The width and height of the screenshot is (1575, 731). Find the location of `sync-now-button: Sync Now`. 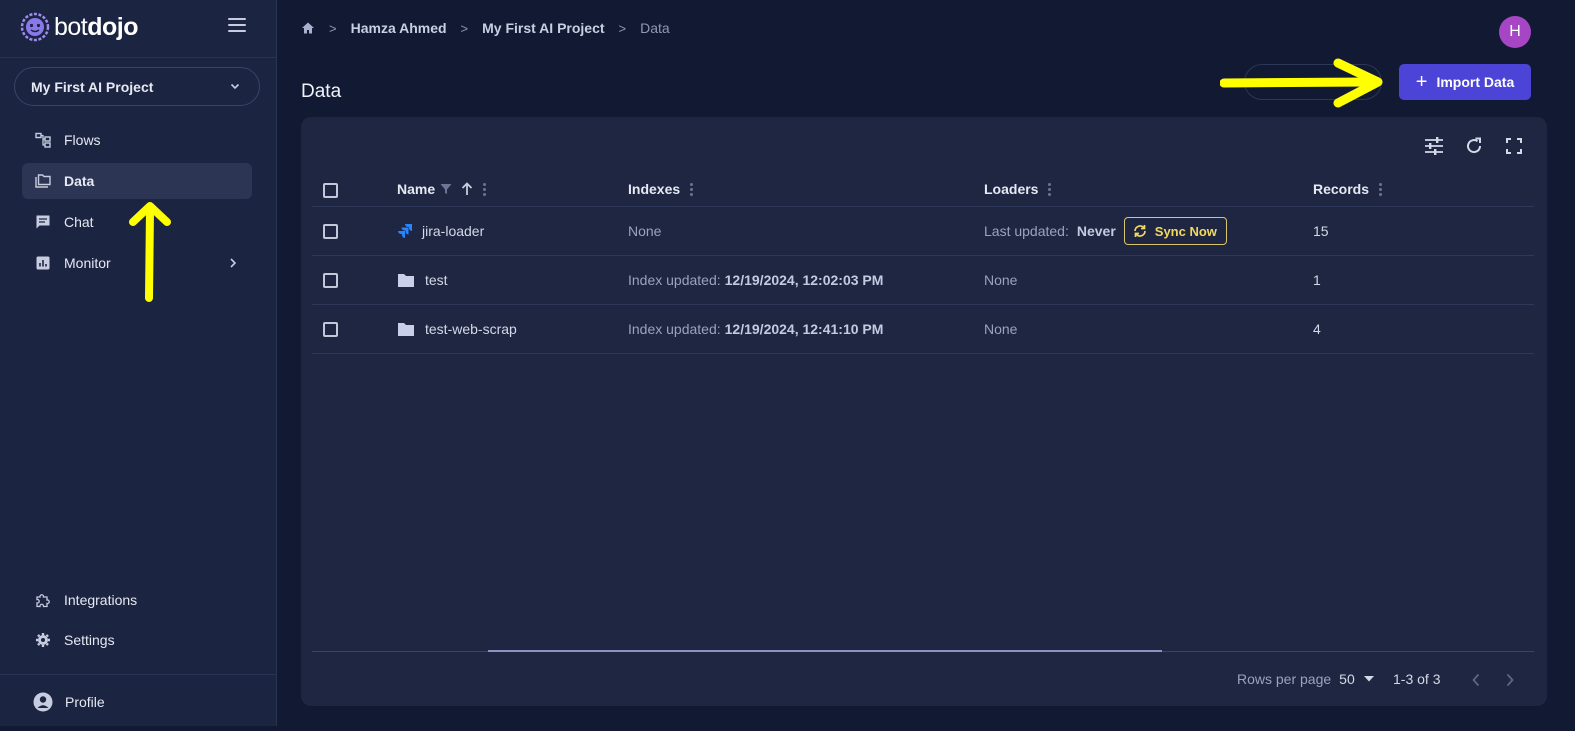

sync-now-button: Sync Now is located at coordinates (1175, 231).